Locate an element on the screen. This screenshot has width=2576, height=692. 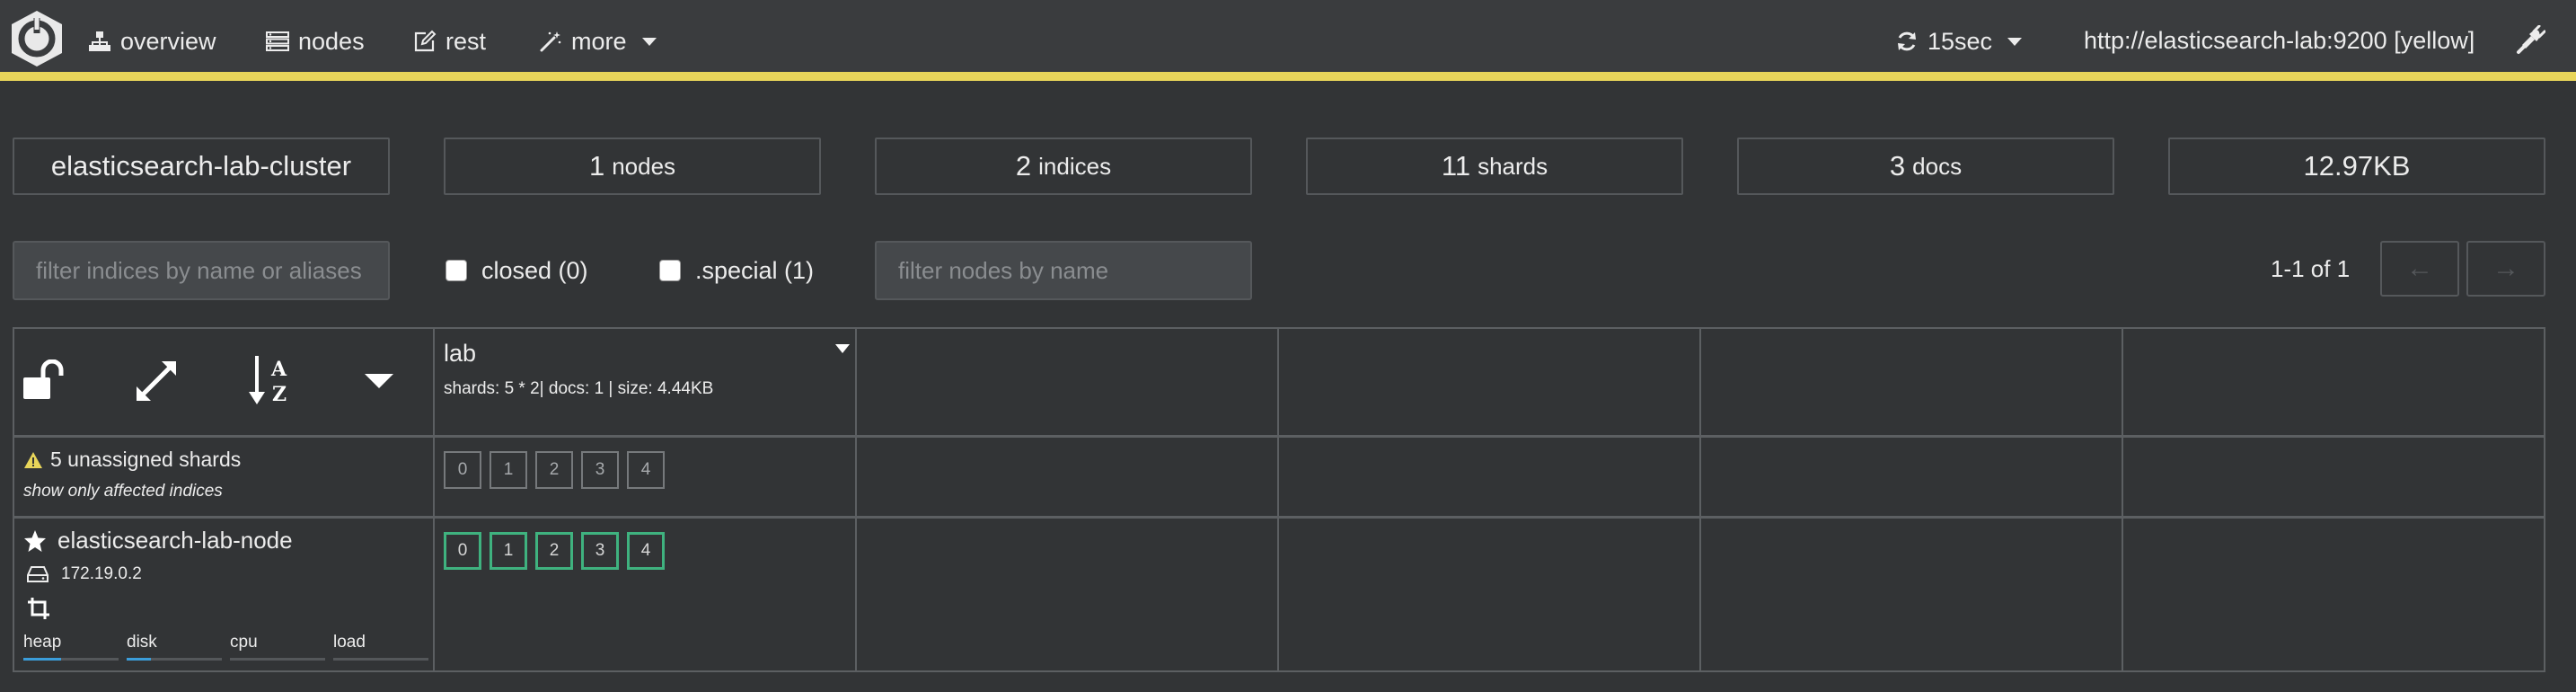
filter-nodes-input is located at coordinates (1063, 270).